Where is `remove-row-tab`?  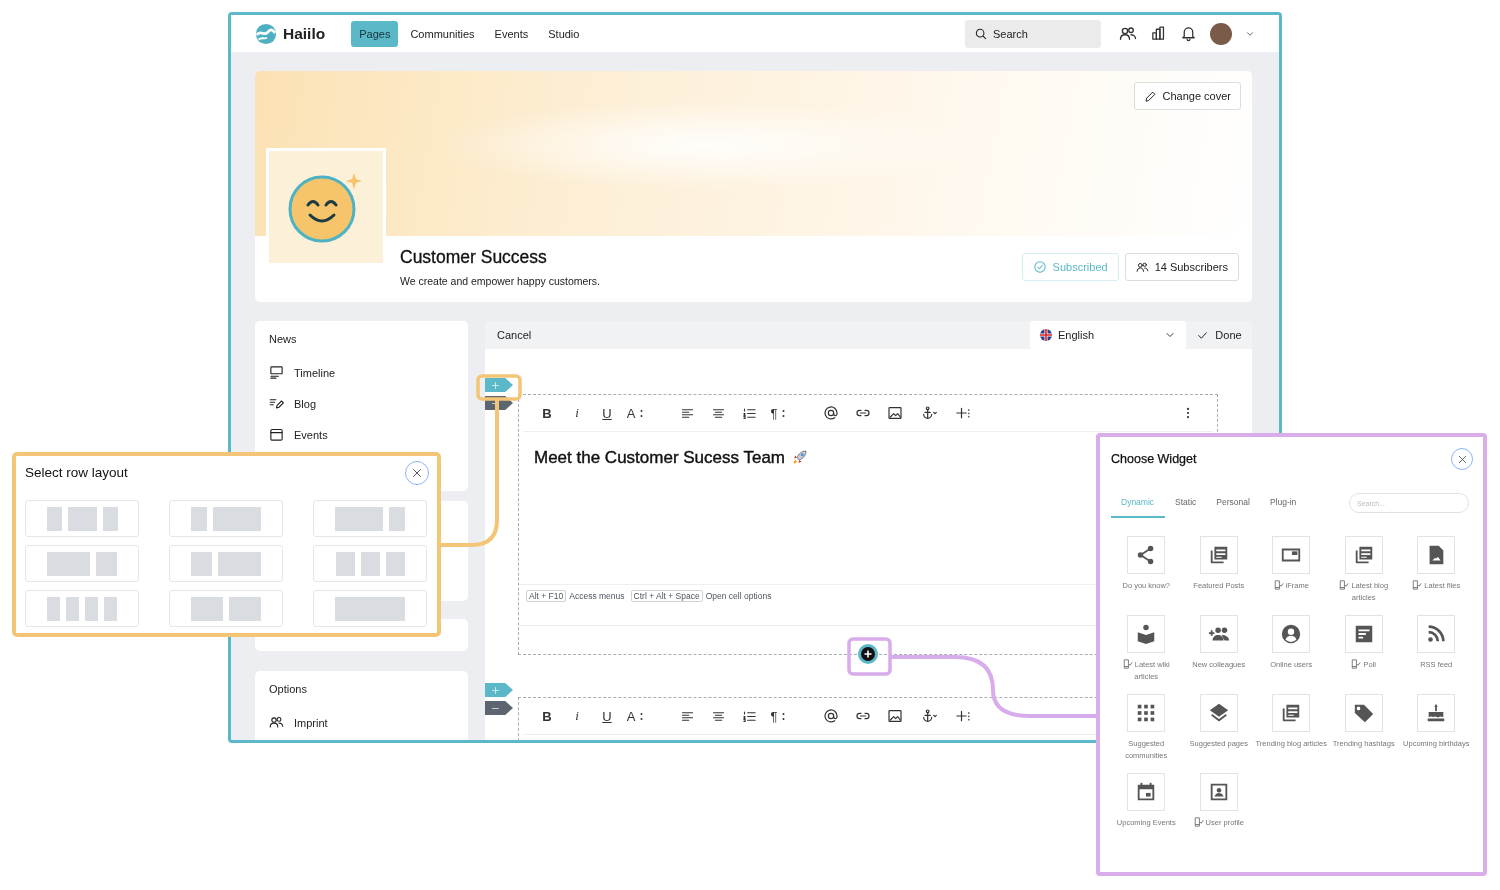 remove-row-tab is located at coordinates (499, 708).